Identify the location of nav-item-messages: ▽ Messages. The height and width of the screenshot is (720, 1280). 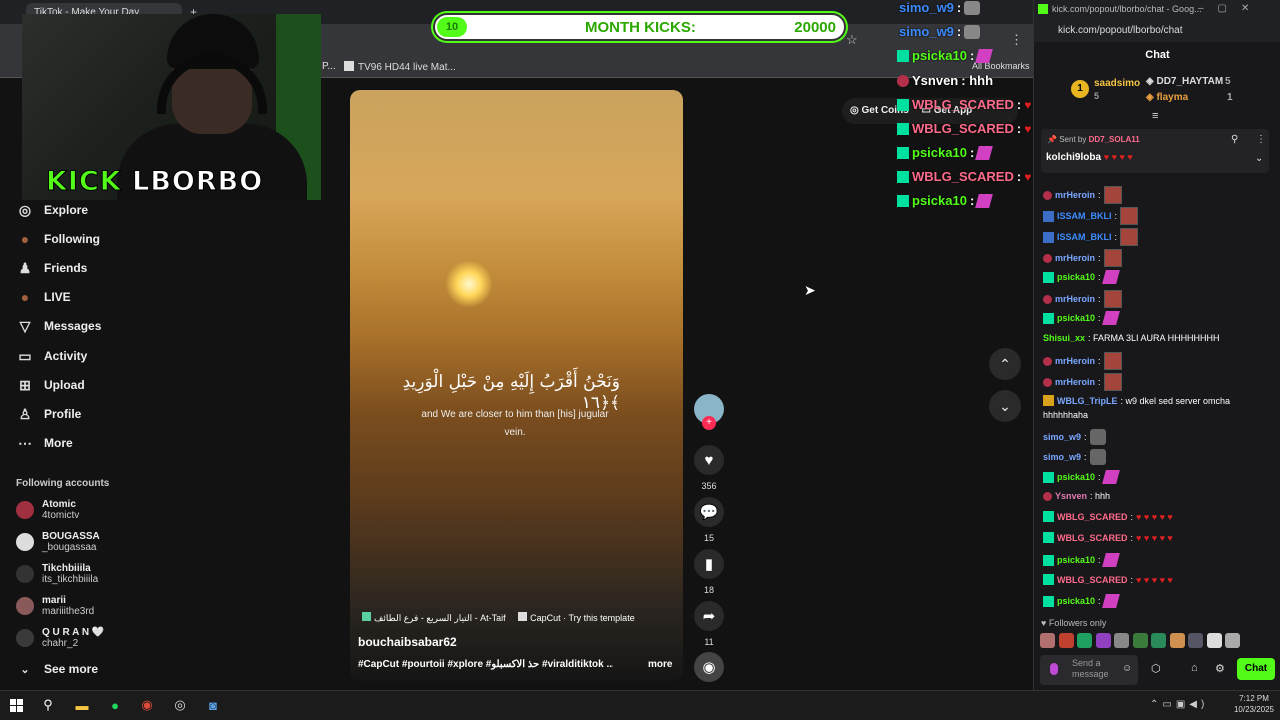
(59, 326).